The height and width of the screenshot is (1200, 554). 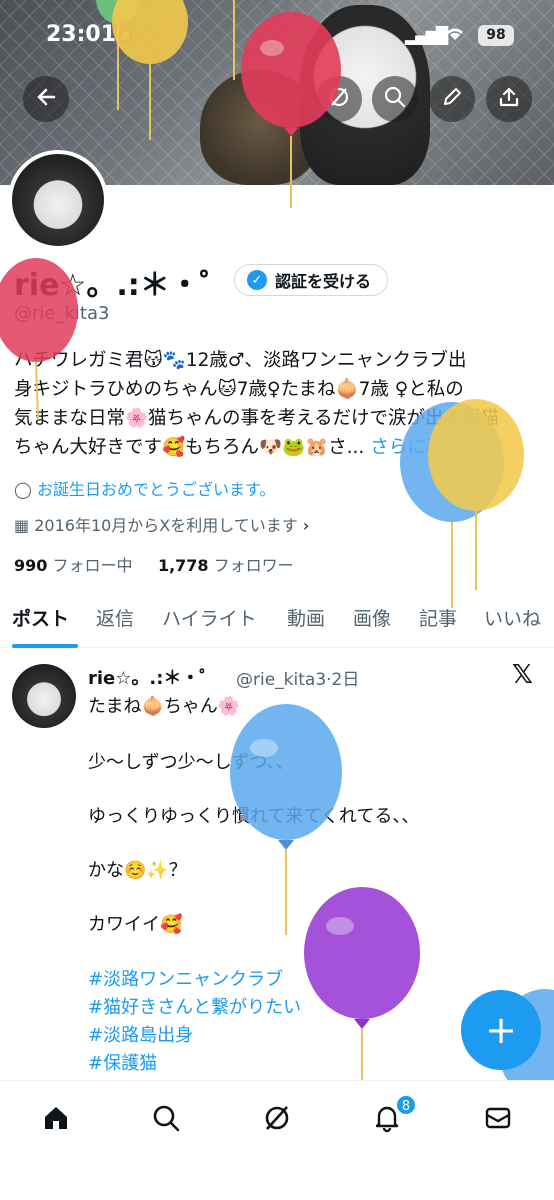 I want to click on following-link: 990 フォロー中, so click(x=73, y=565).